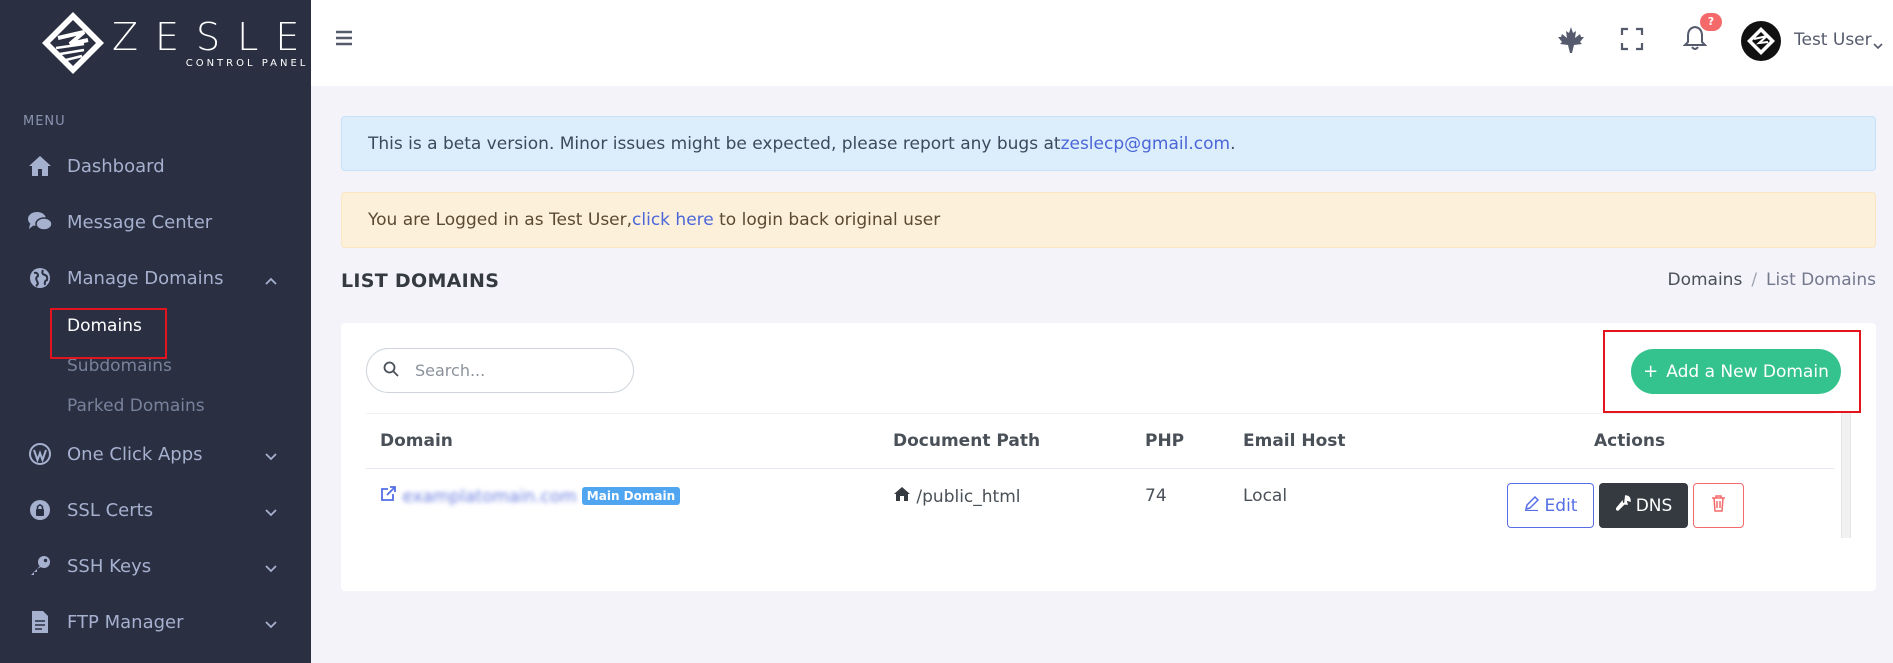  What do you see at coordinates (1102, 43) in the screenshot?
I see `topbar` at bounding box center [1102, 43].